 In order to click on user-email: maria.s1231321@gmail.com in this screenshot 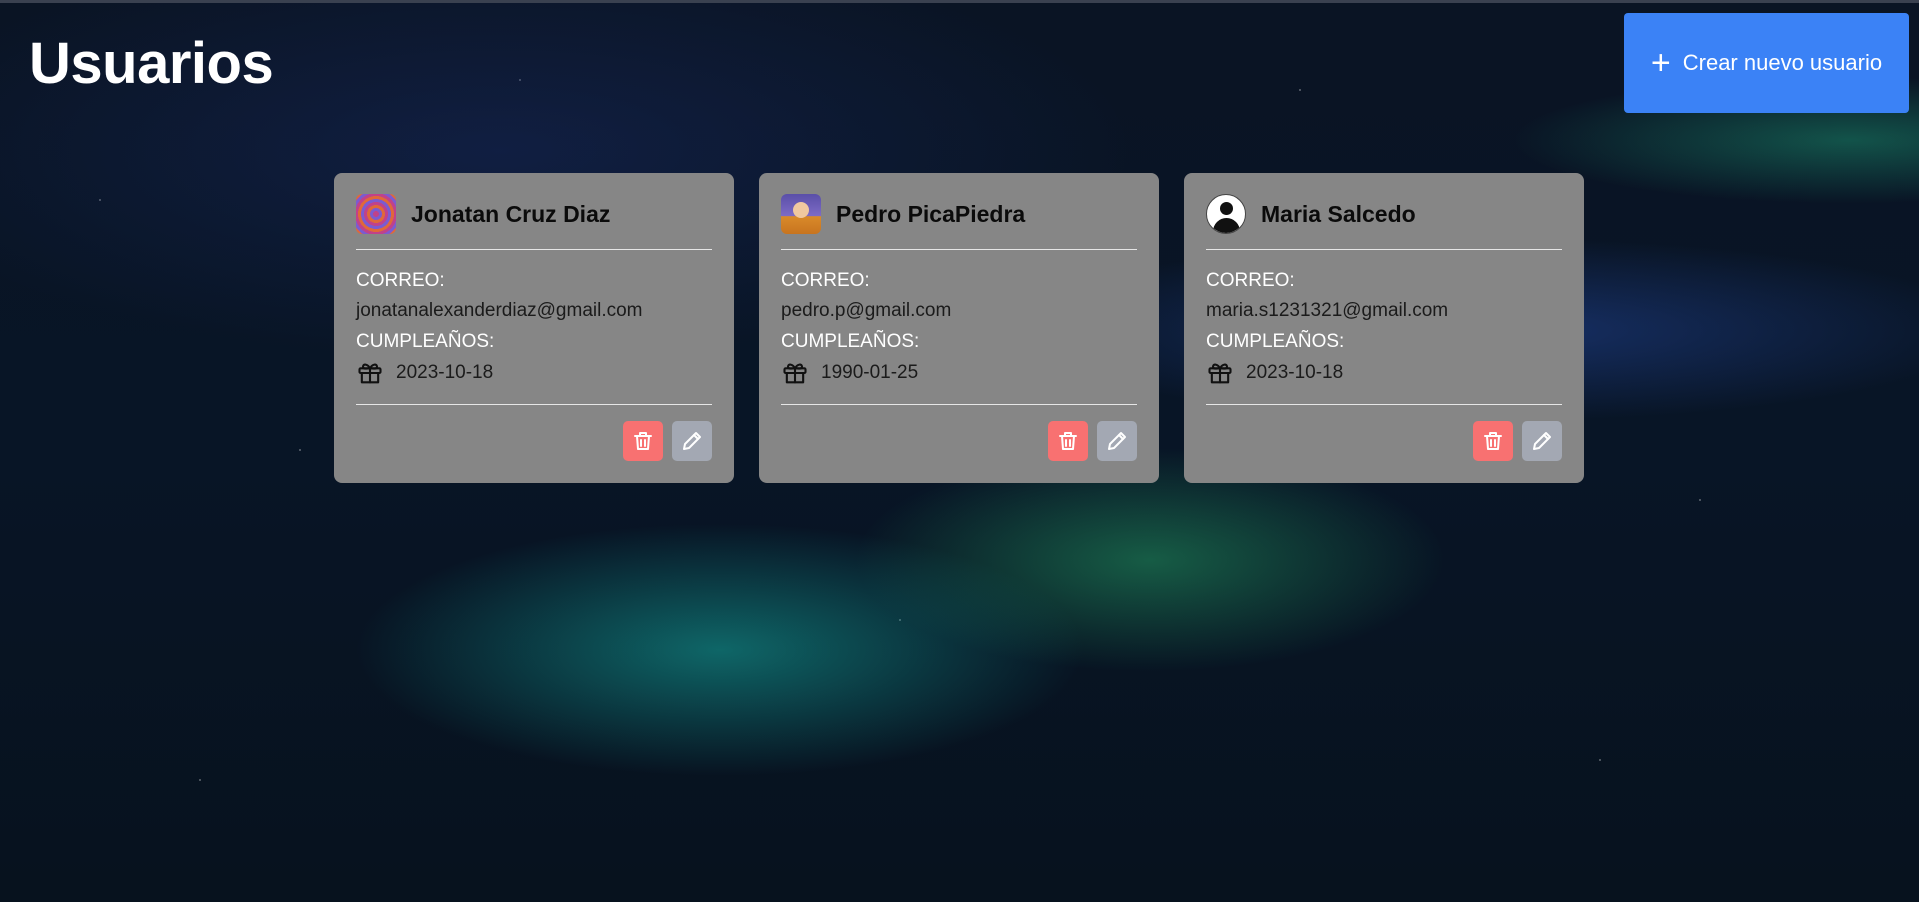, I will do `click(1327, 310)`.